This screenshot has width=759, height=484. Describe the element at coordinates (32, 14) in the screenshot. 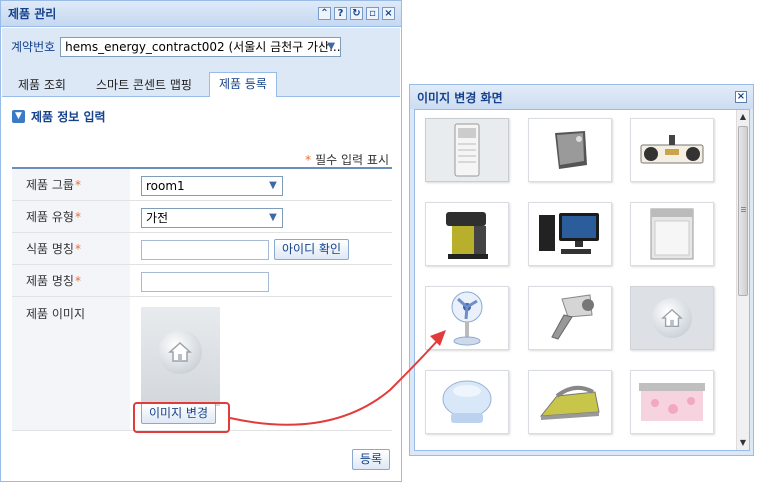

I see `panel-title: 제품 관리` at that location.